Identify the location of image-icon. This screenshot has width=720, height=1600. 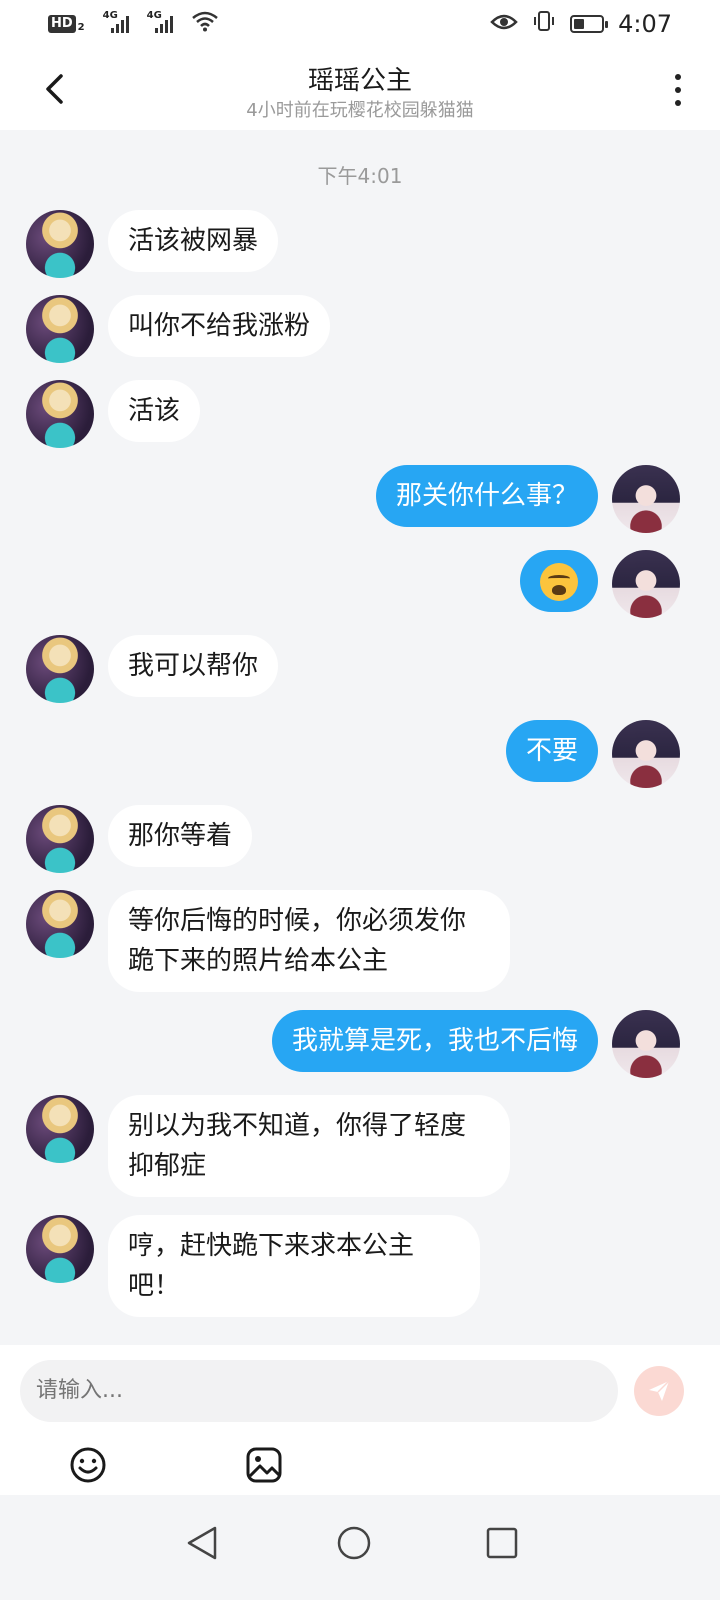
(264, 1465).